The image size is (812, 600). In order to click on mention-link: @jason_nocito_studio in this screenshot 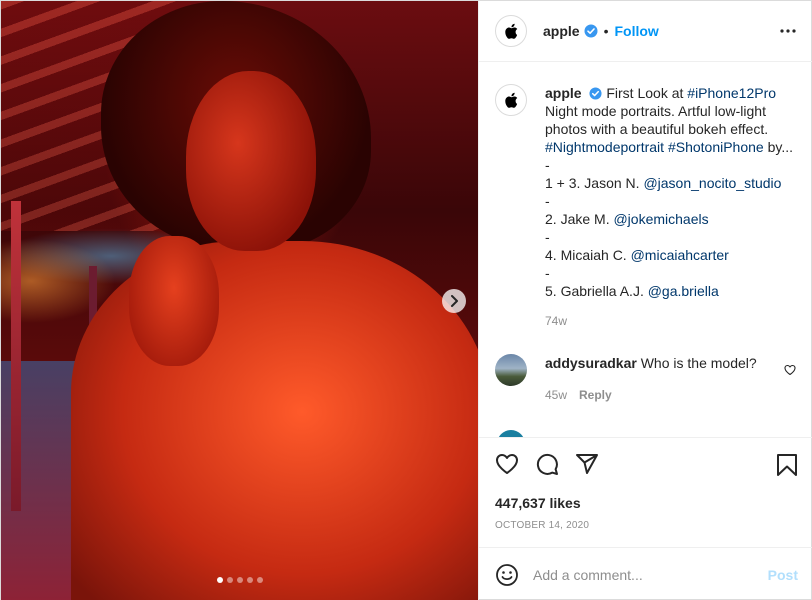, I will do `click(712, 183)`.